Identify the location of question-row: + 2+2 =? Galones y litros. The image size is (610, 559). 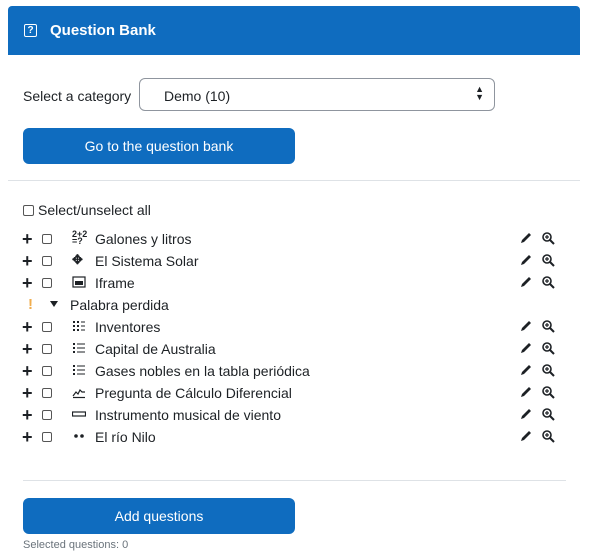
(294, 239).